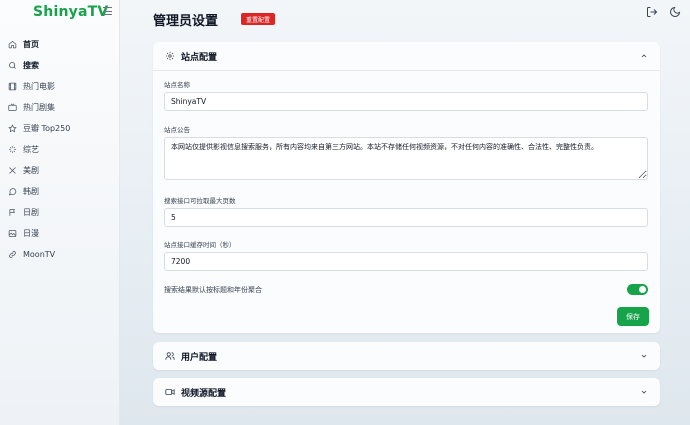 The image size is (690, 425). I want to click on flag-icon, so click(12, 212).